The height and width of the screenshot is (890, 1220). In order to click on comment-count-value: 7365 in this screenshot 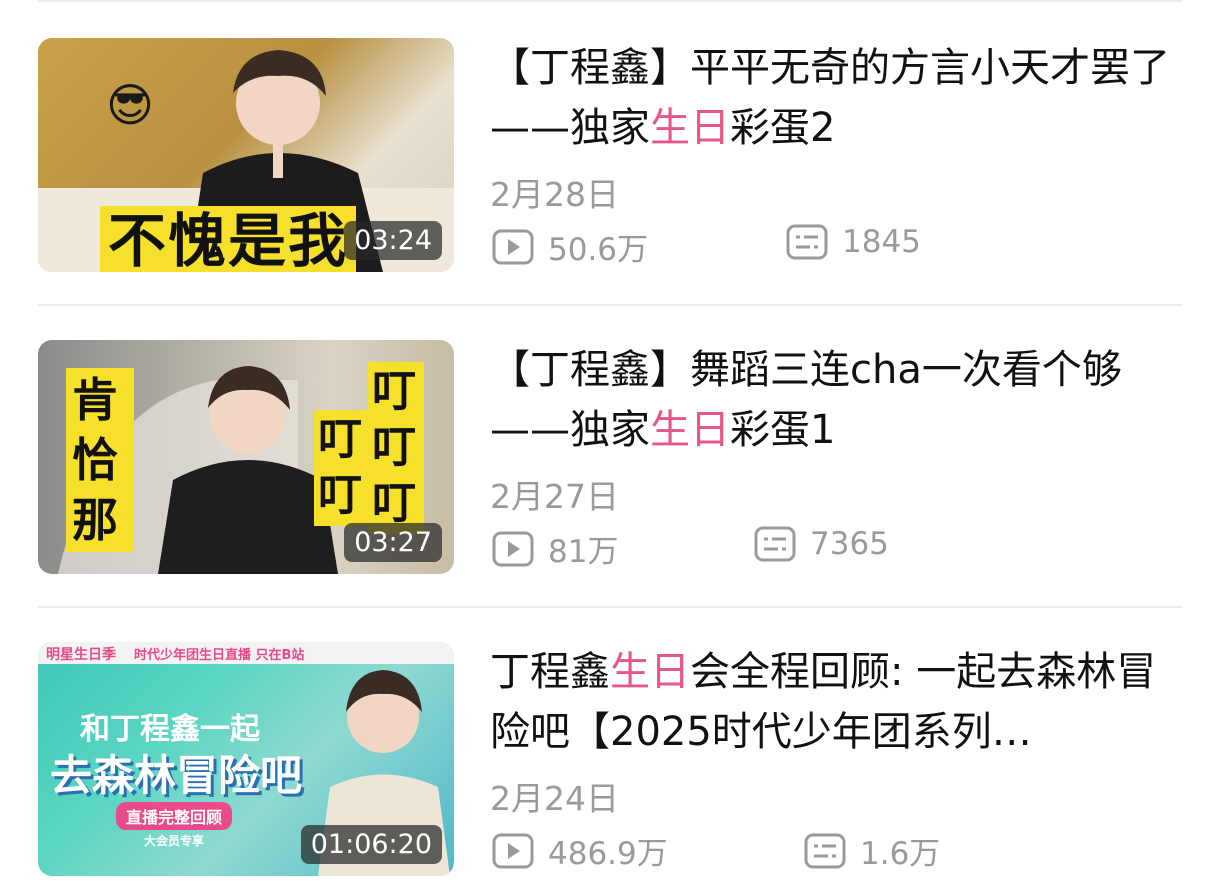, I will do `click(849, 544)`.